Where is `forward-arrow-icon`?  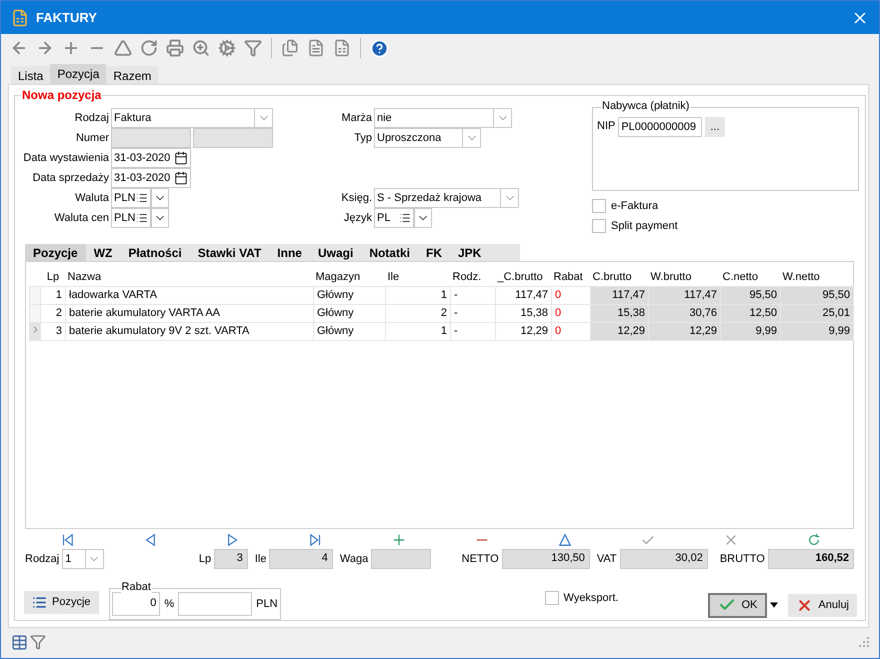
forward-arrow-icon is located at coordinates (45, 48).